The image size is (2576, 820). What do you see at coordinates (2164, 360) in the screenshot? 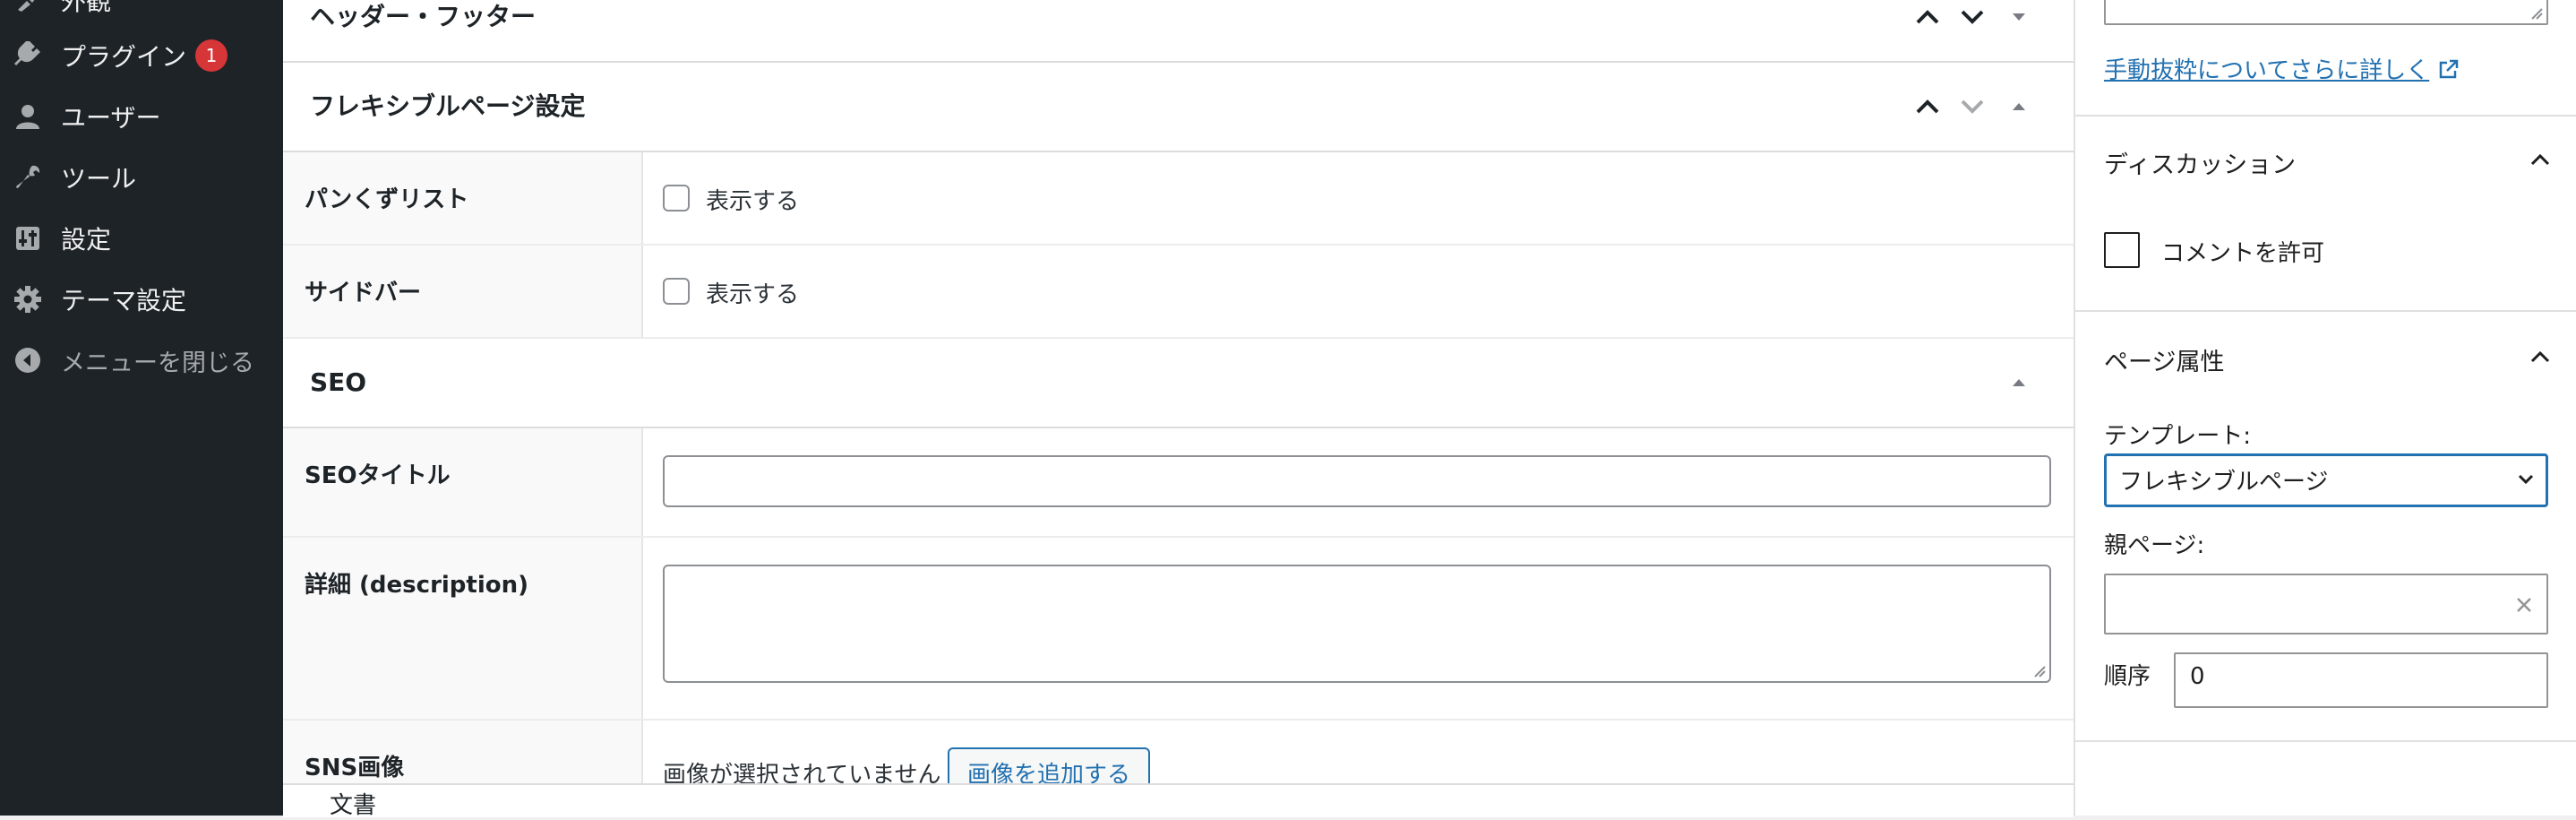
I see `page-attributes-title: ページ属性` at bounding box center [2164, 360].